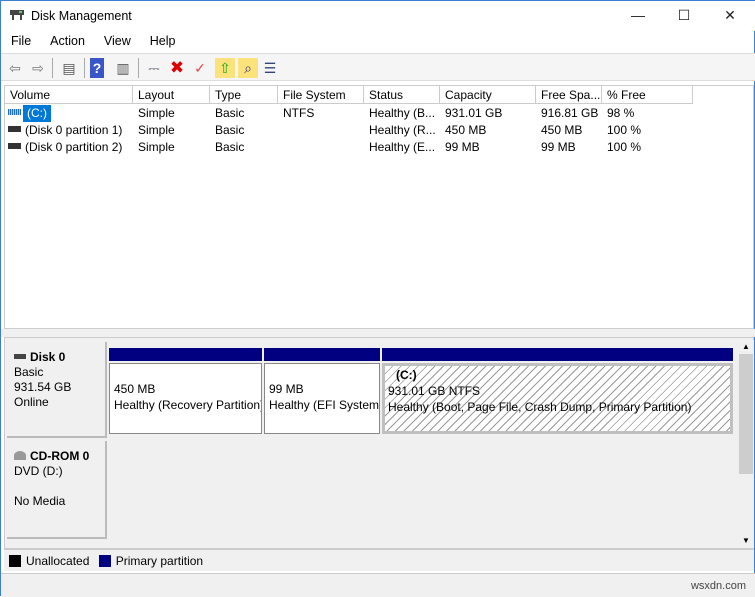  I want to click on volume-name: (Disk 0 partition 2), so click(73, 147).